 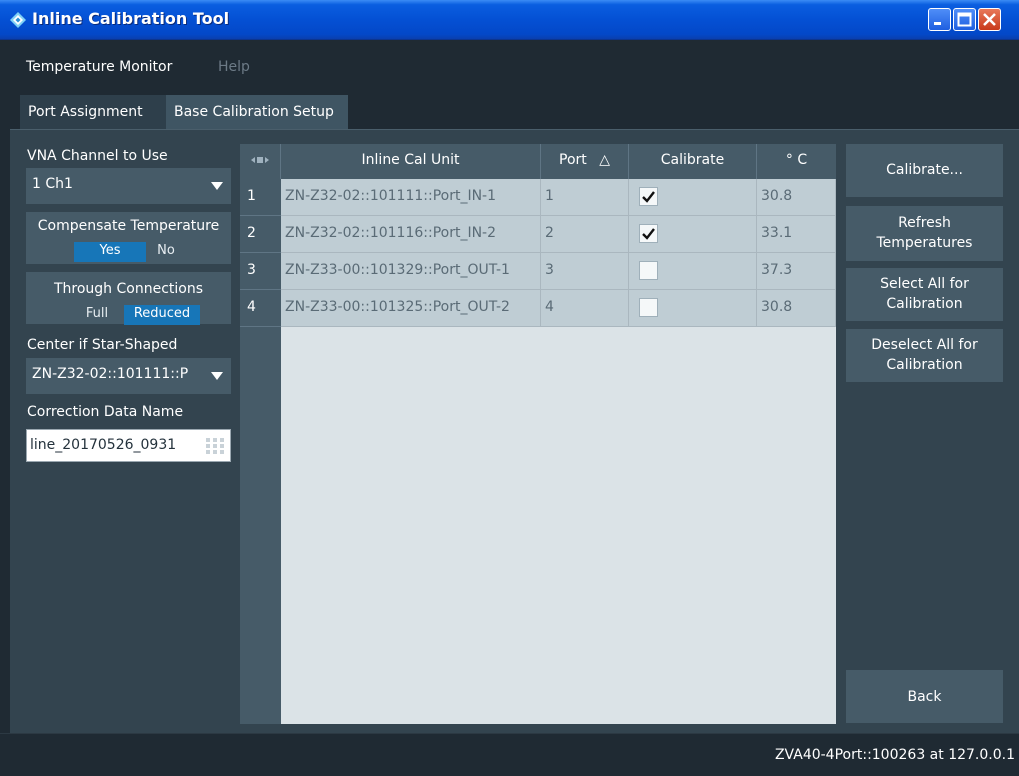 I want to click on app-diamond-icon, so click(x=18, y=20).